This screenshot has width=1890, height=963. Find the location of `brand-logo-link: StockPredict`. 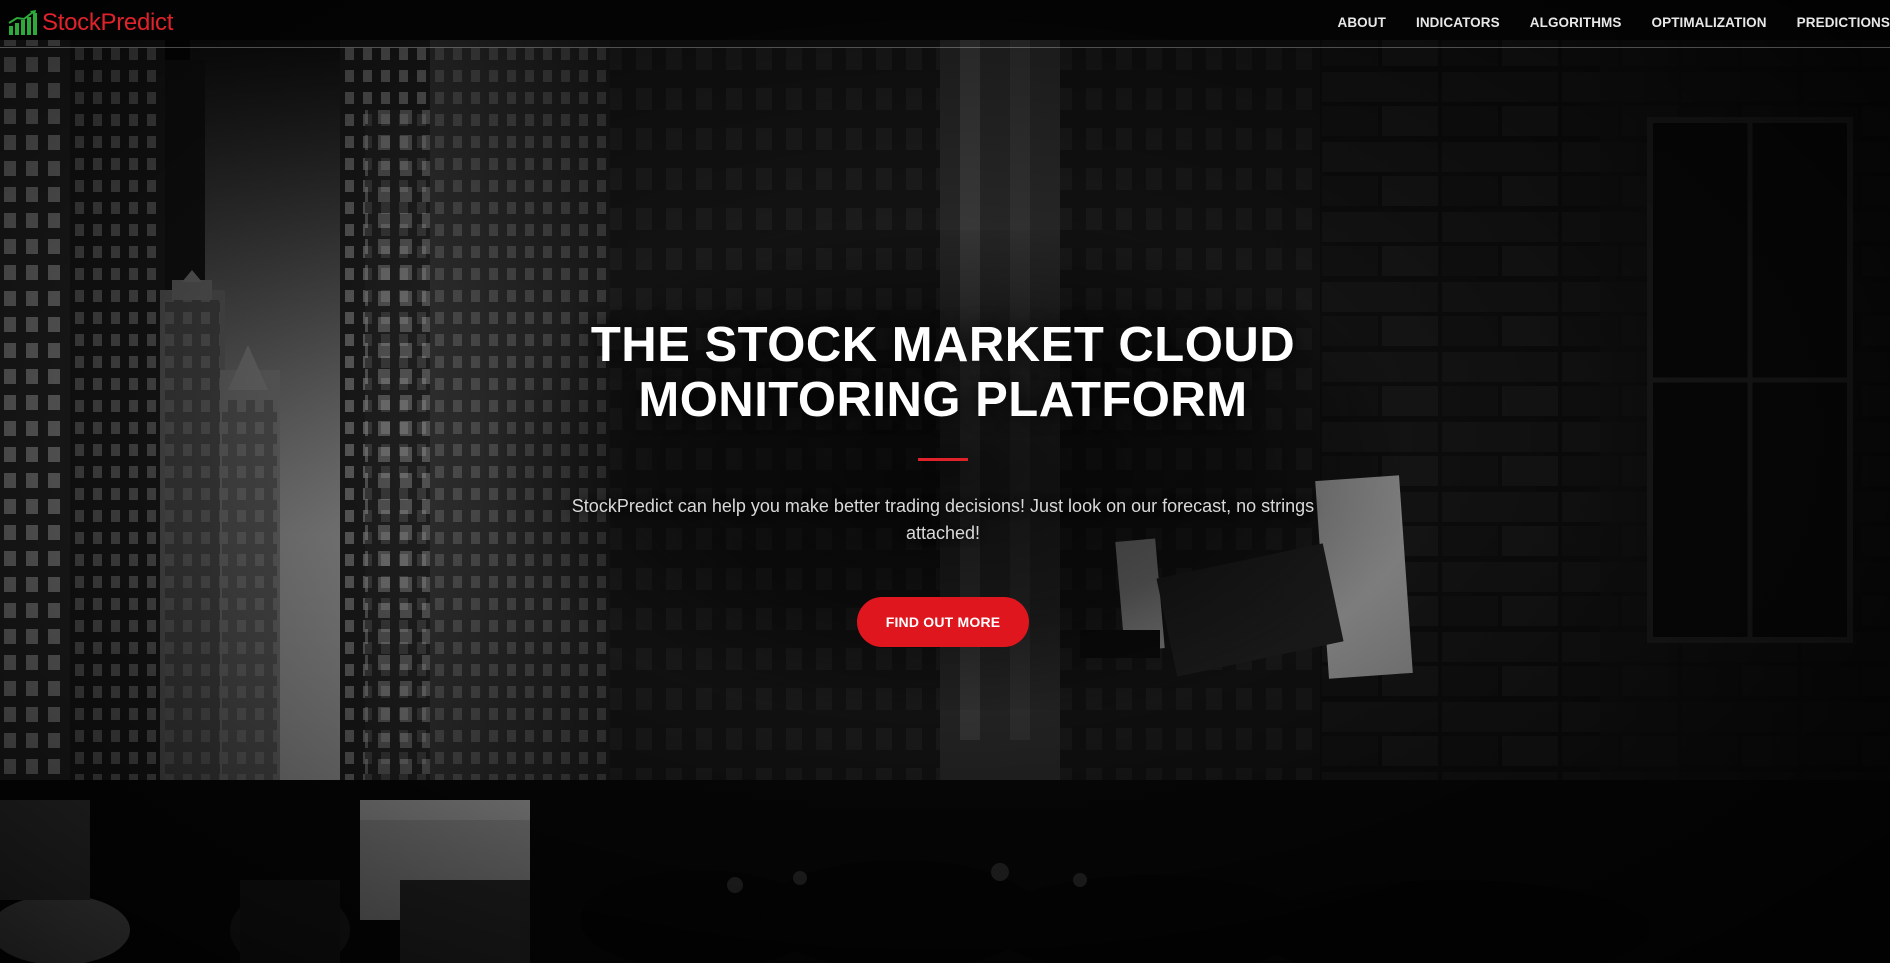

brand-logo-link: StockPredict is located at coordinates (90, 23).